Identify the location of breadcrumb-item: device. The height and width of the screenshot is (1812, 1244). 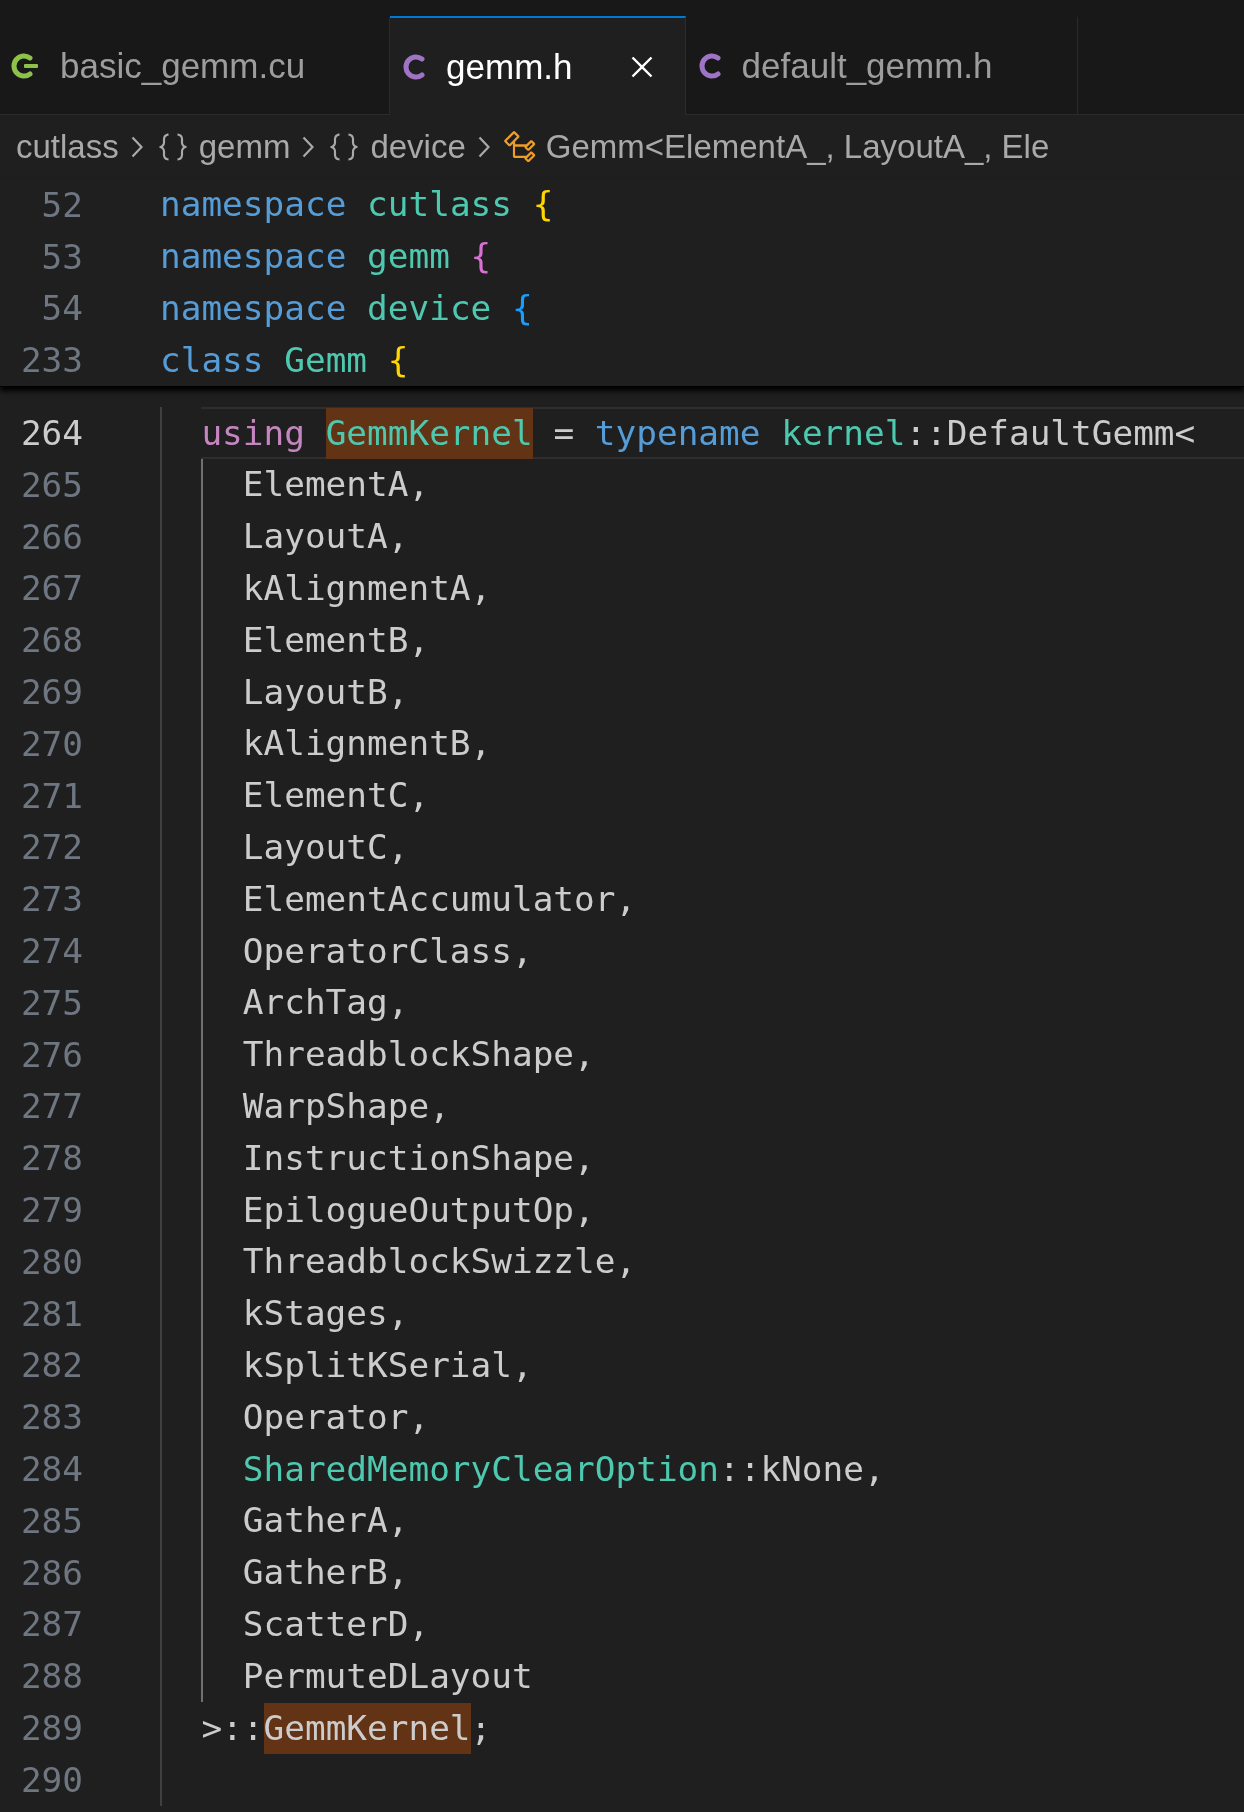
(418, 147).